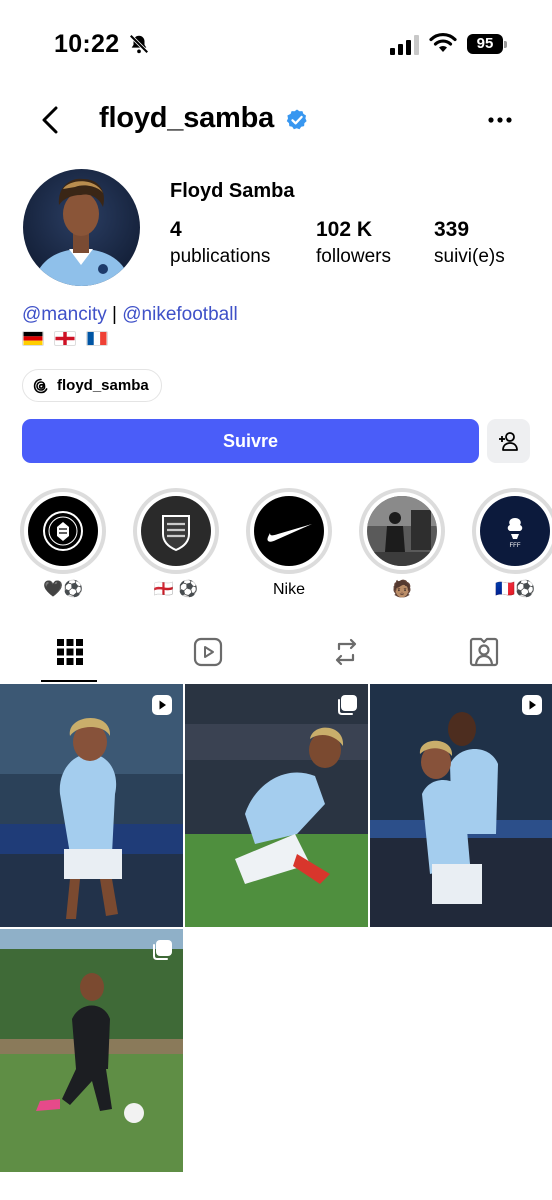 The width and height of the screenshot is (552, 1200). What do you see at coordinates (33, 338) in the screenshot?
I see `germany-flag-icon` at bounding box center [33, 338].